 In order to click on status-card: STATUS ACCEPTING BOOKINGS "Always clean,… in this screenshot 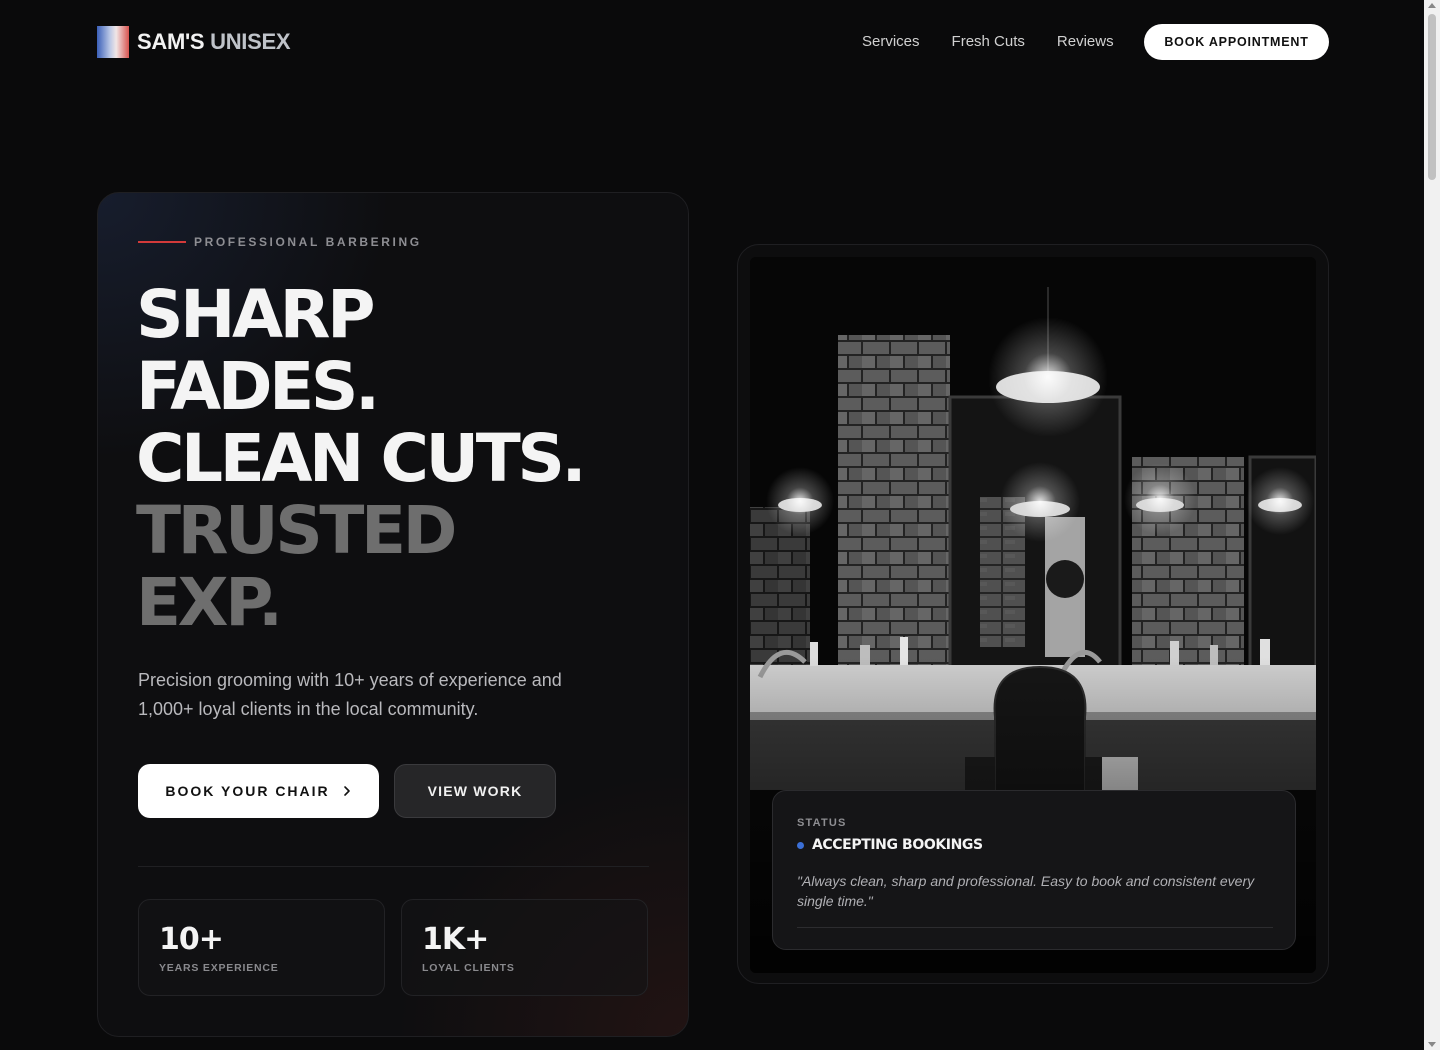, I will do `click(1034, 870)`.